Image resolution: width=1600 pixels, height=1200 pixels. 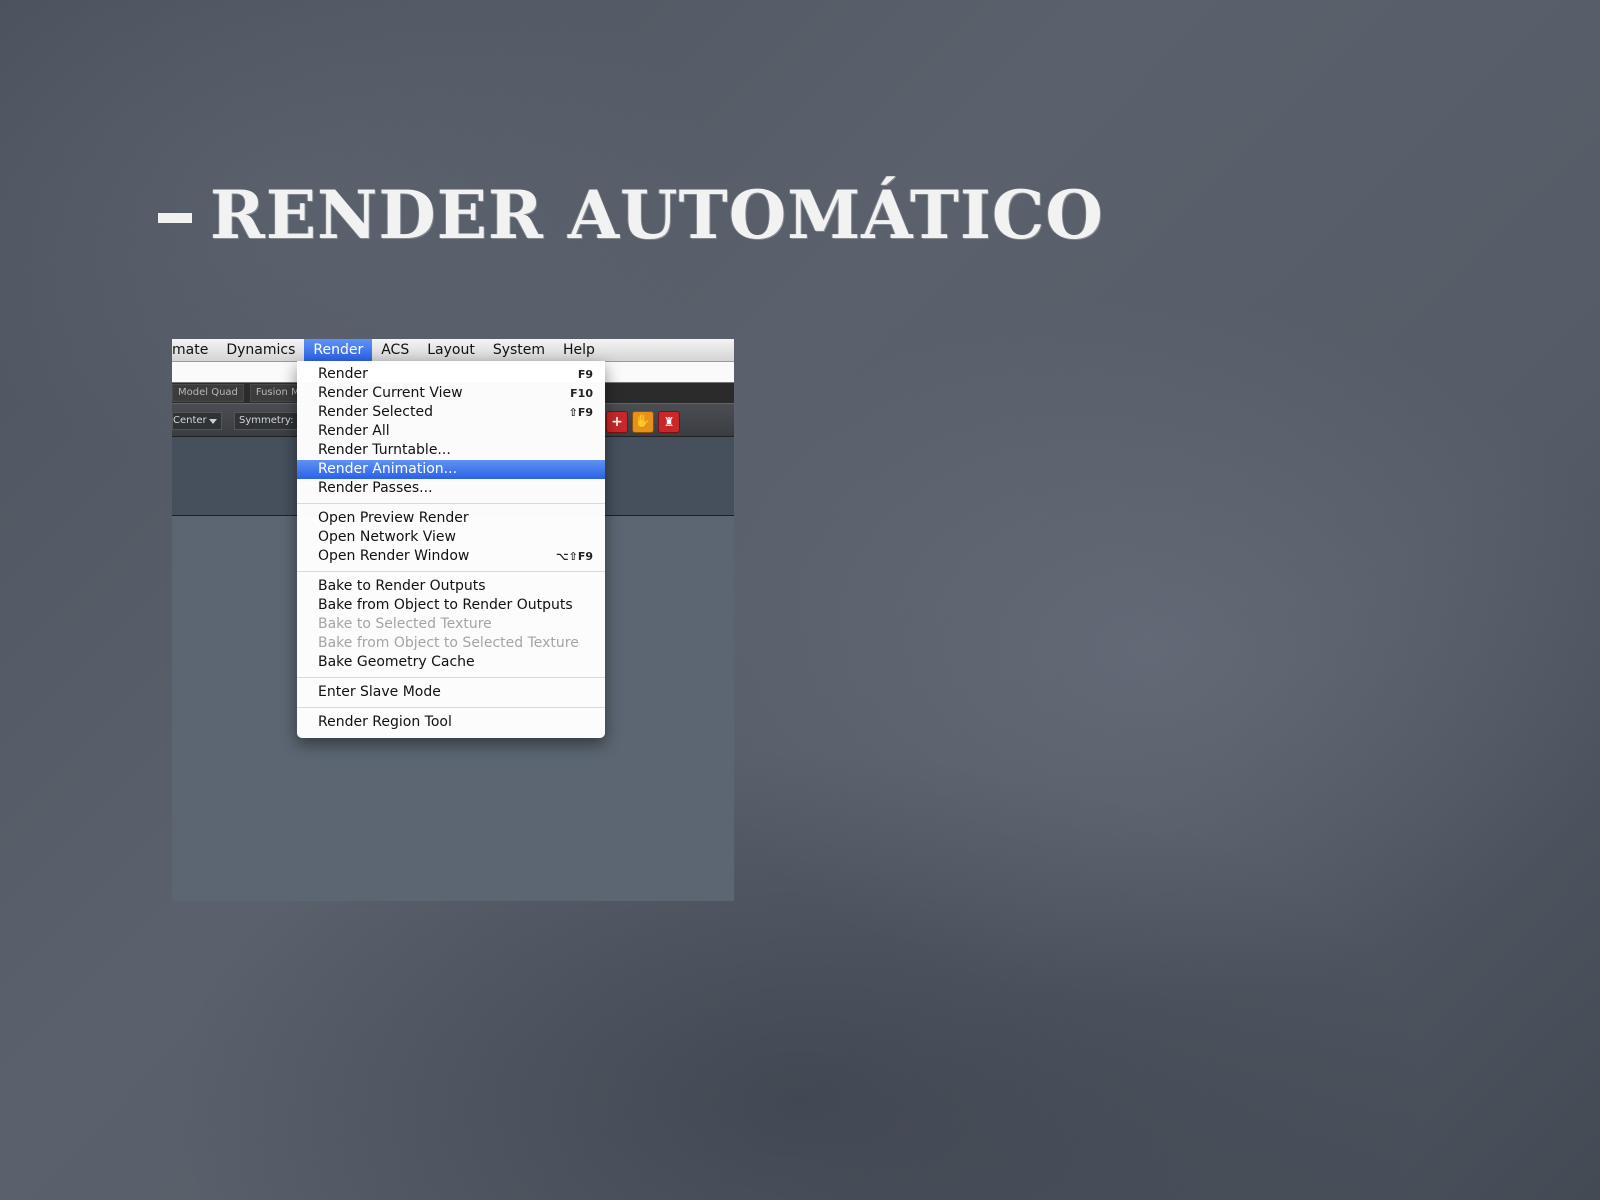 I want to click on menu-item-open-preview-render: Open Preview Render, so click(x=451, y=518).